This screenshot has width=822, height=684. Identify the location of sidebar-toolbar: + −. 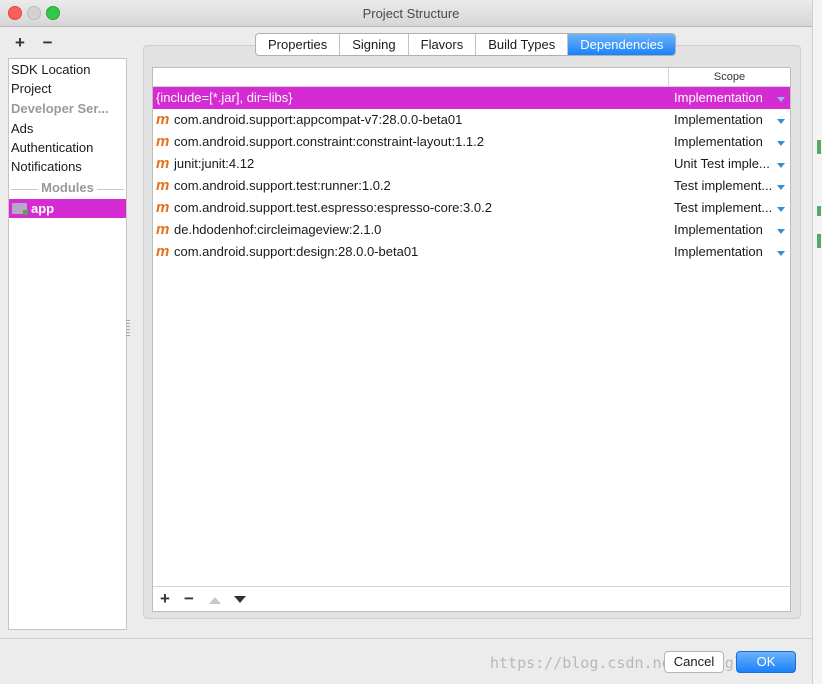
(41, 43).